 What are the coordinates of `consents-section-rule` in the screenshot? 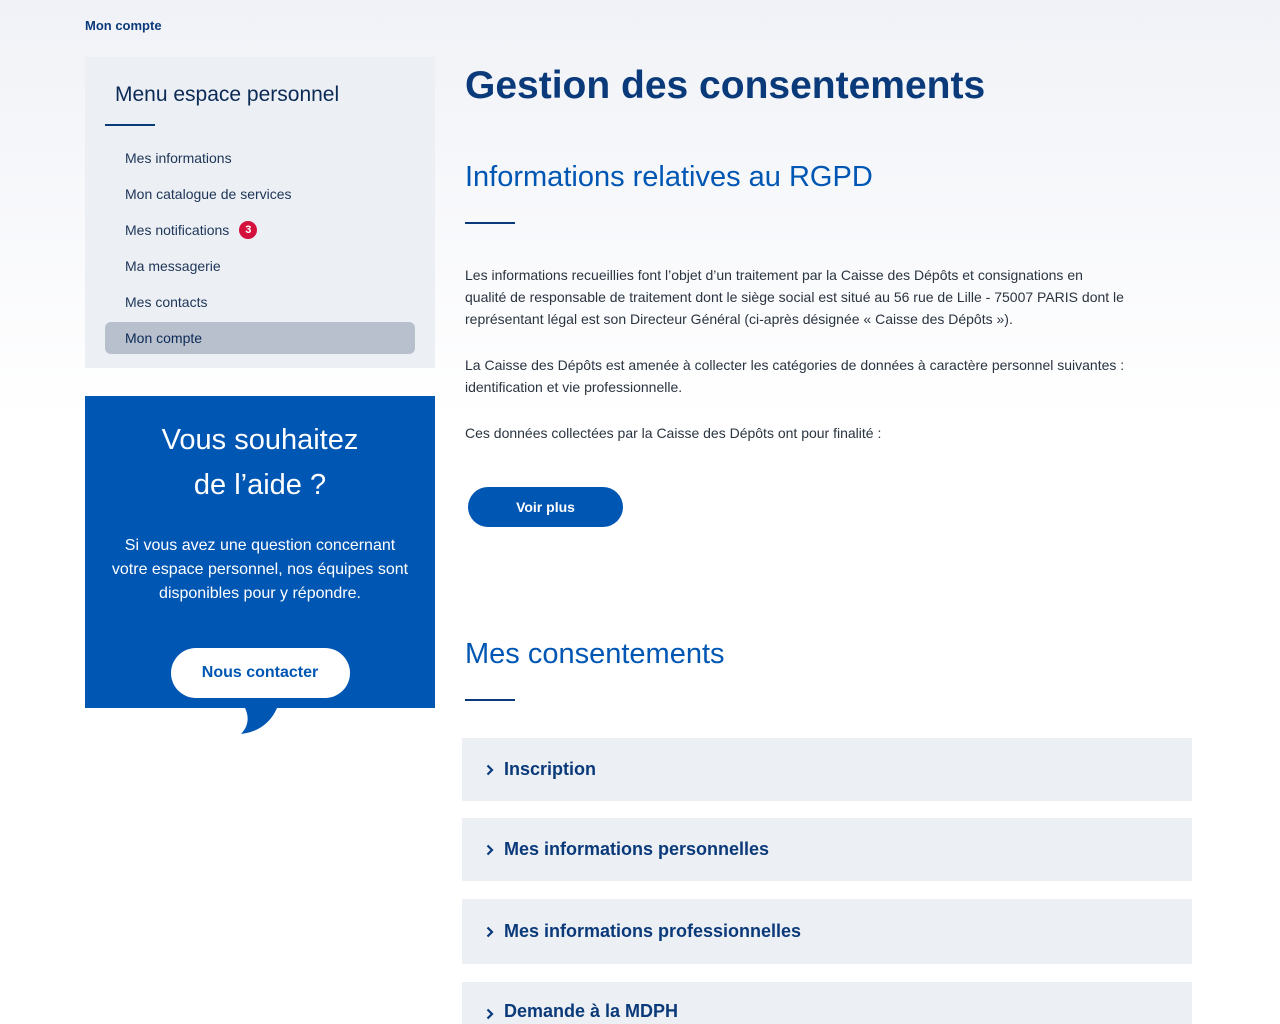 It's located at (490, 700).